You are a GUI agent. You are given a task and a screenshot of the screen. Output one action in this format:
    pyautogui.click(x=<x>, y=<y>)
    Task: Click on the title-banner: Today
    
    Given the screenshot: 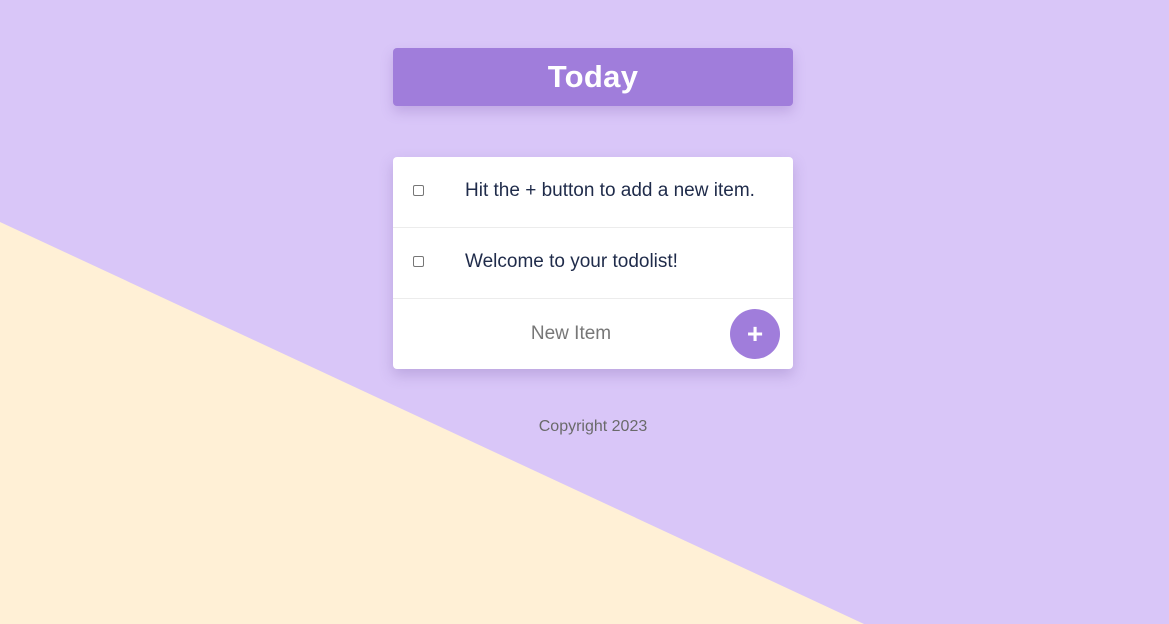 What is the action you would take?
    pyautogui.click(x=593, y=77)
    